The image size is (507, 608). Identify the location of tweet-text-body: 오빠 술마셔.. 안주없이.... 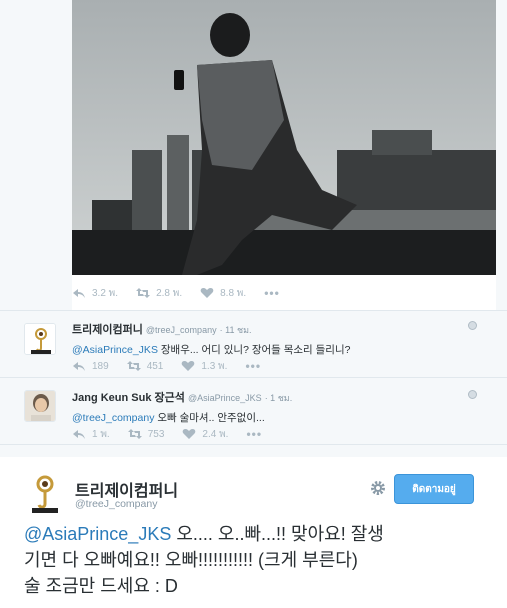
(209, 418).